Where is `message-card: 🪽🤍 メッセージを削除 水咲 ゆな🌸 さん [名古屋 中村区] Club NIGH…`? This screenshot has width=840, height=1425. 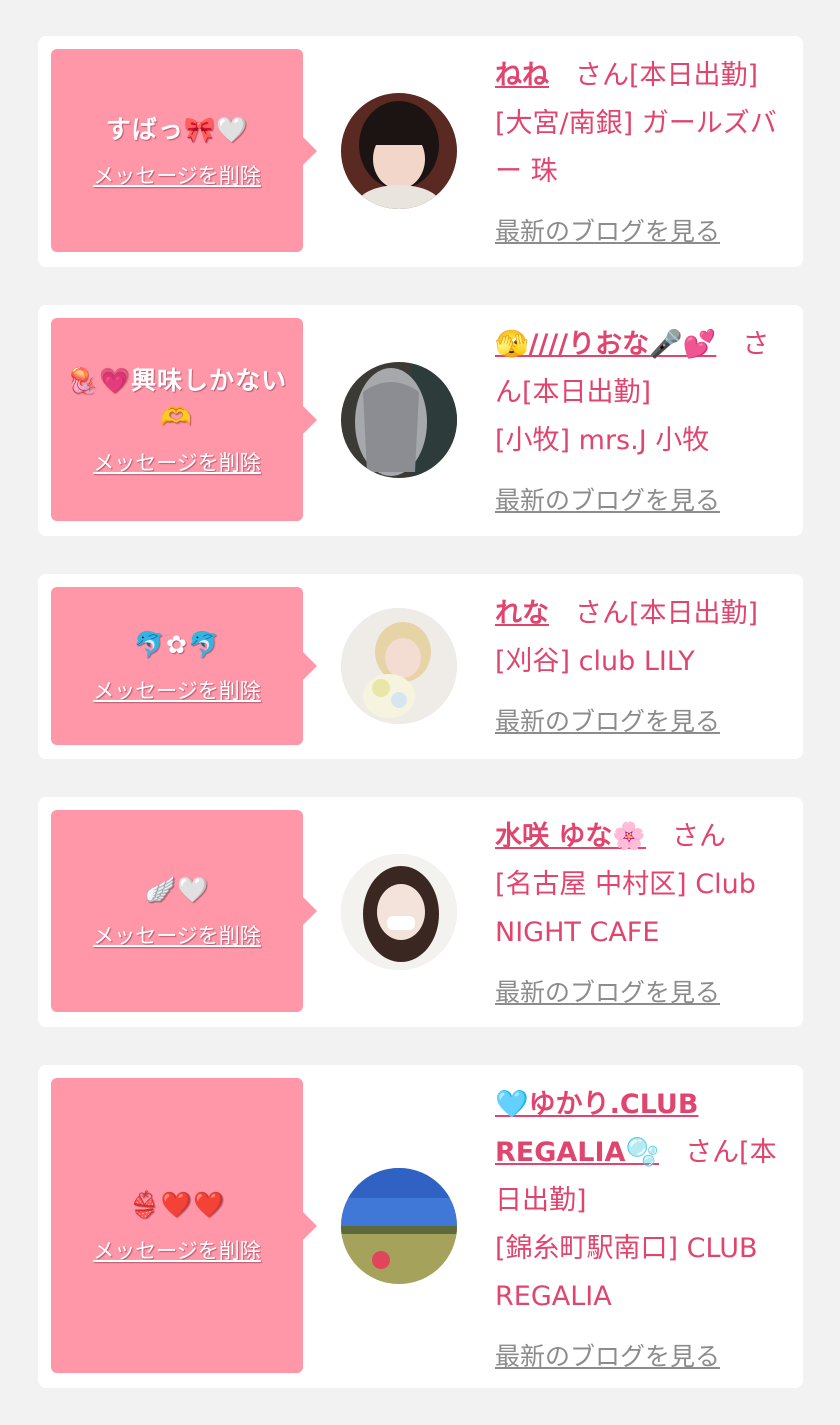 message-card: 🪽🤍 メッセージを削除 水咲 ゆな🌸 さん [名古屋 中村区] Club NIGH… is located at coordinates (420, 912).